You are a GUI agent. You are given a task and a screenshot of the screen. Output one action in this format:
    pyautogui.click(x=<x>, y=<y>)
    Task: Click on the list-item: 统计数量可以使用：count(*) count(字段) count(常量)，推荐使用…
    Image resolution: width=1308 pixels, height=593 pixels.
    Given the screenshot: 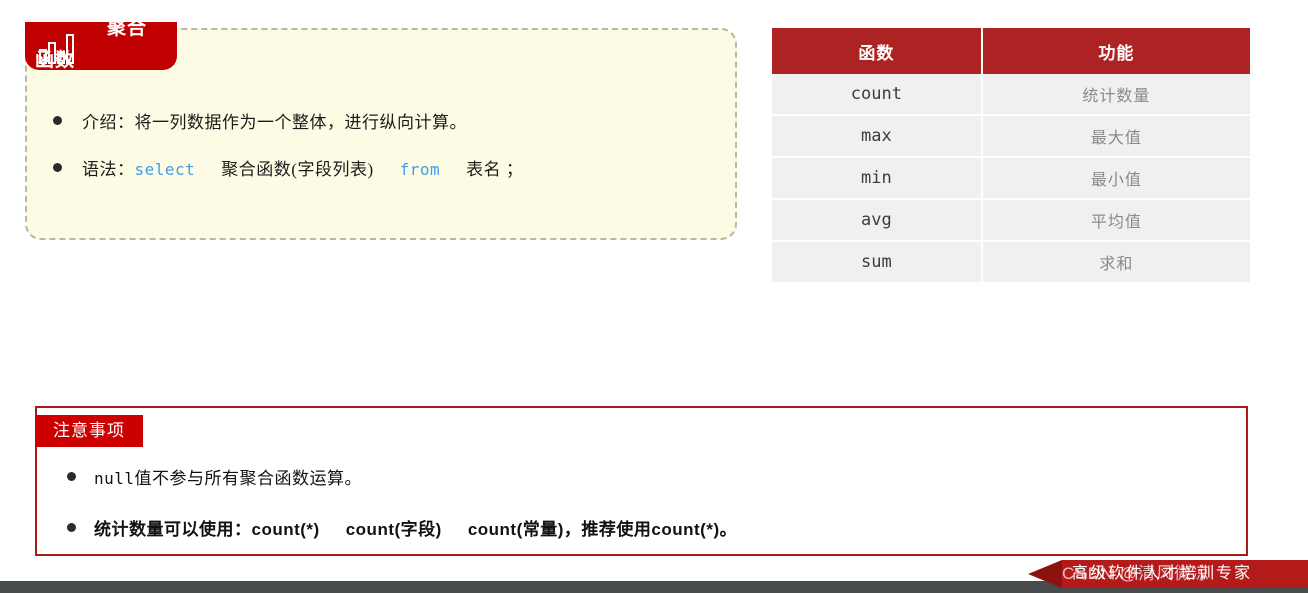 What is the action you would take?
    pyautogui.click(x=651, y=527)
    